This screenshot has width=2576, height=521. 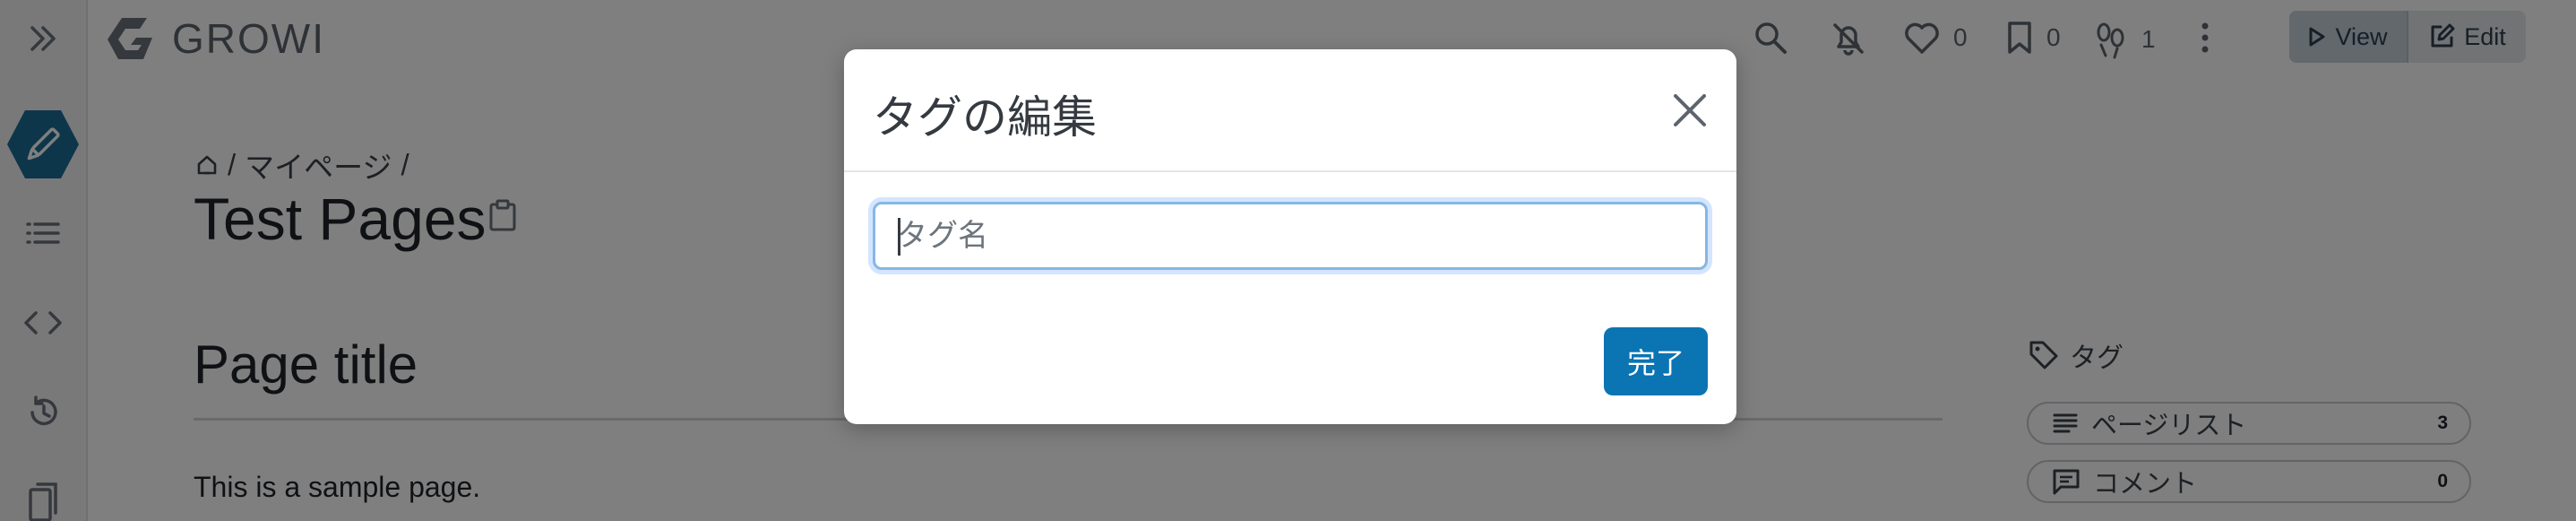 I want to click on close-icon, so click(x=1690, y=110).